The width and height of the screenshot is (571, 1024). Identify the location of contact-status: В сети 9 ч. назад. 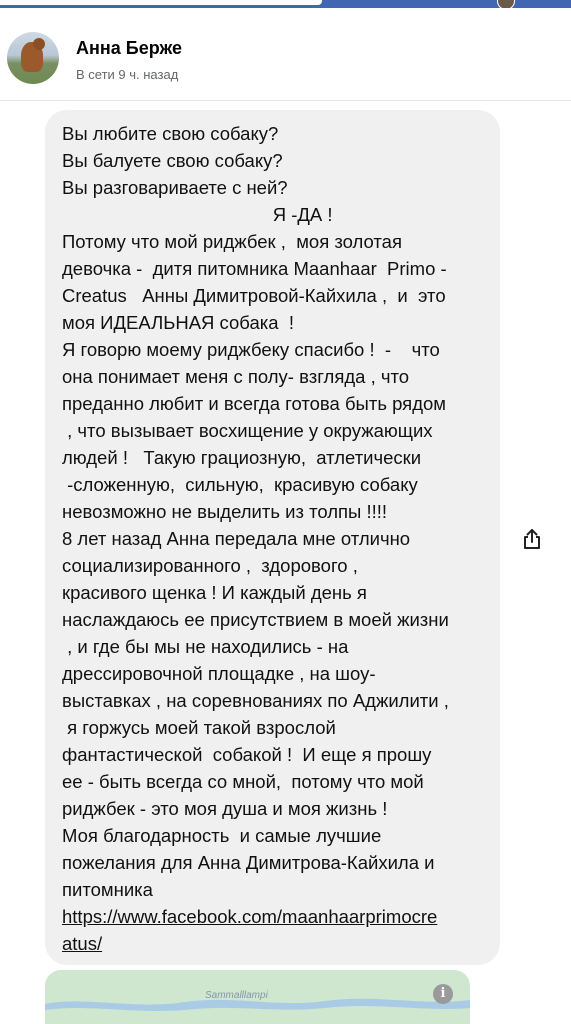
(127, 74).